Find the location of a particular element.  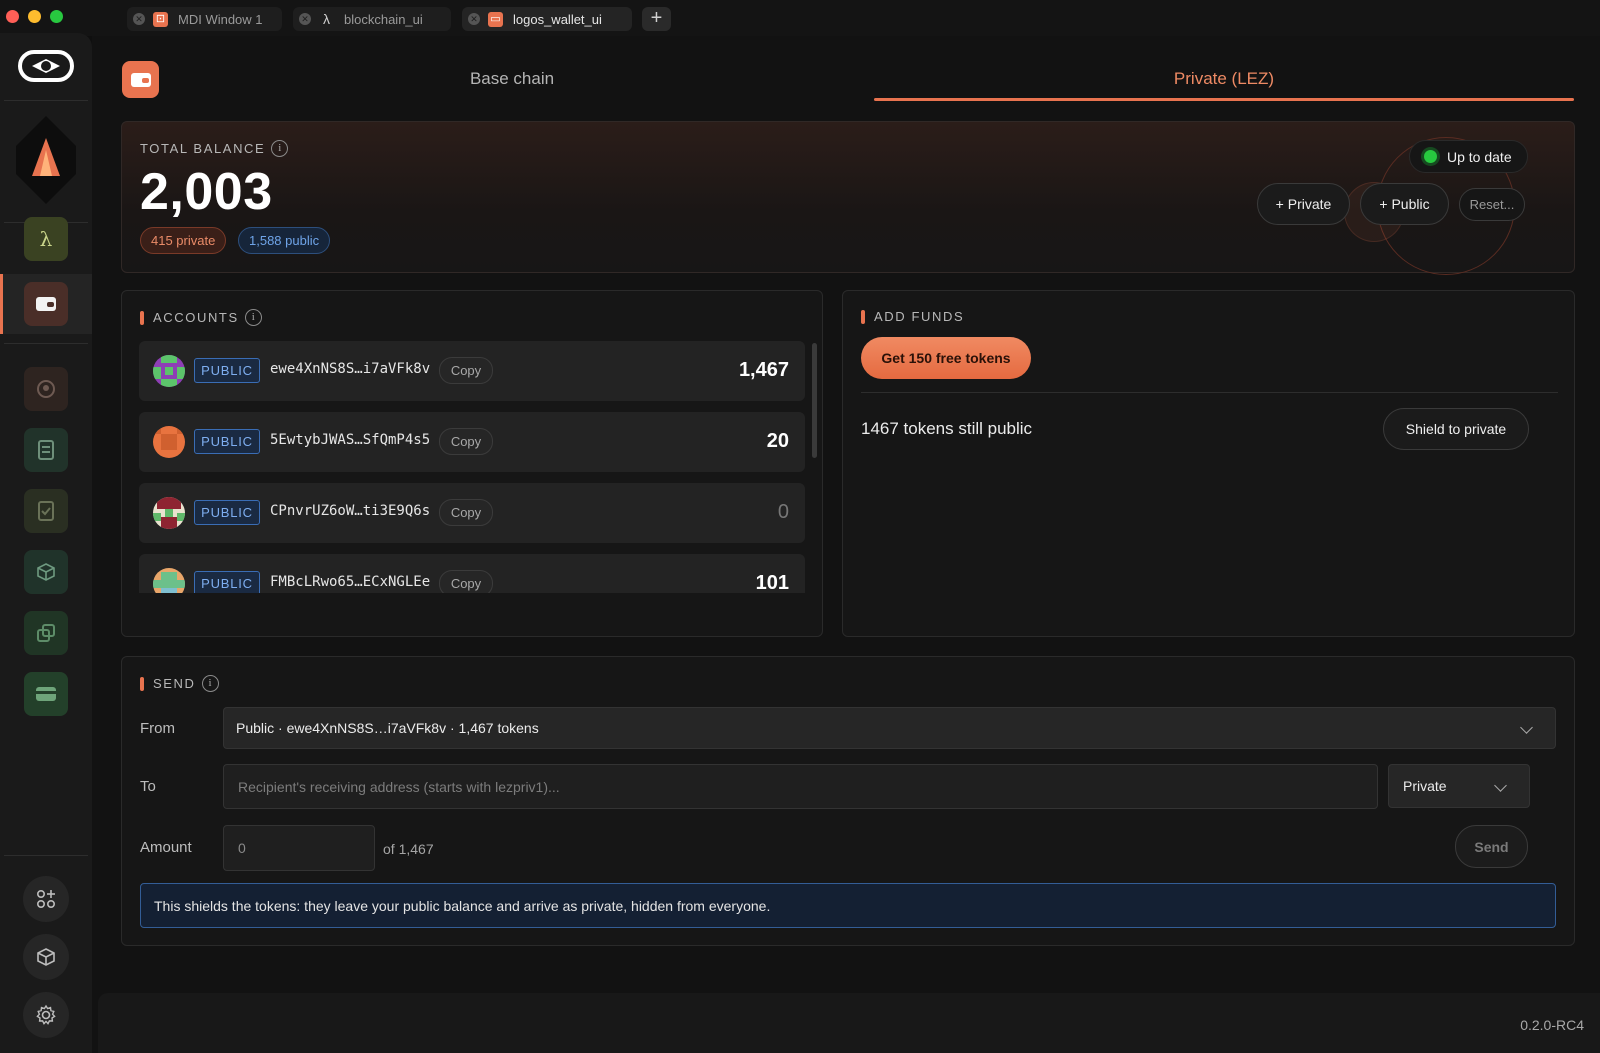

logos-app-icon: ⊡ is located at coordinates (160, 19).